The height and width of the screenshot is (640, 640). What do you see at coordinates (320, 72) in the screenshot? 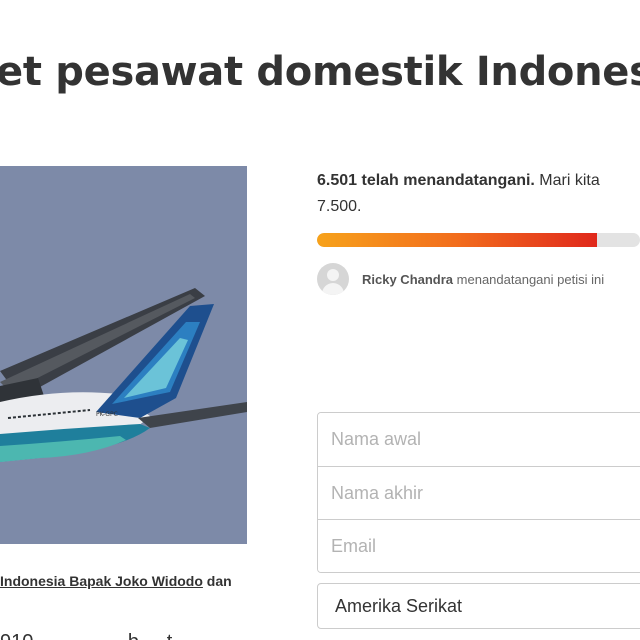
I see `petition-title: et pesawat domestik Indonesia` at bounding box center [320, 72].